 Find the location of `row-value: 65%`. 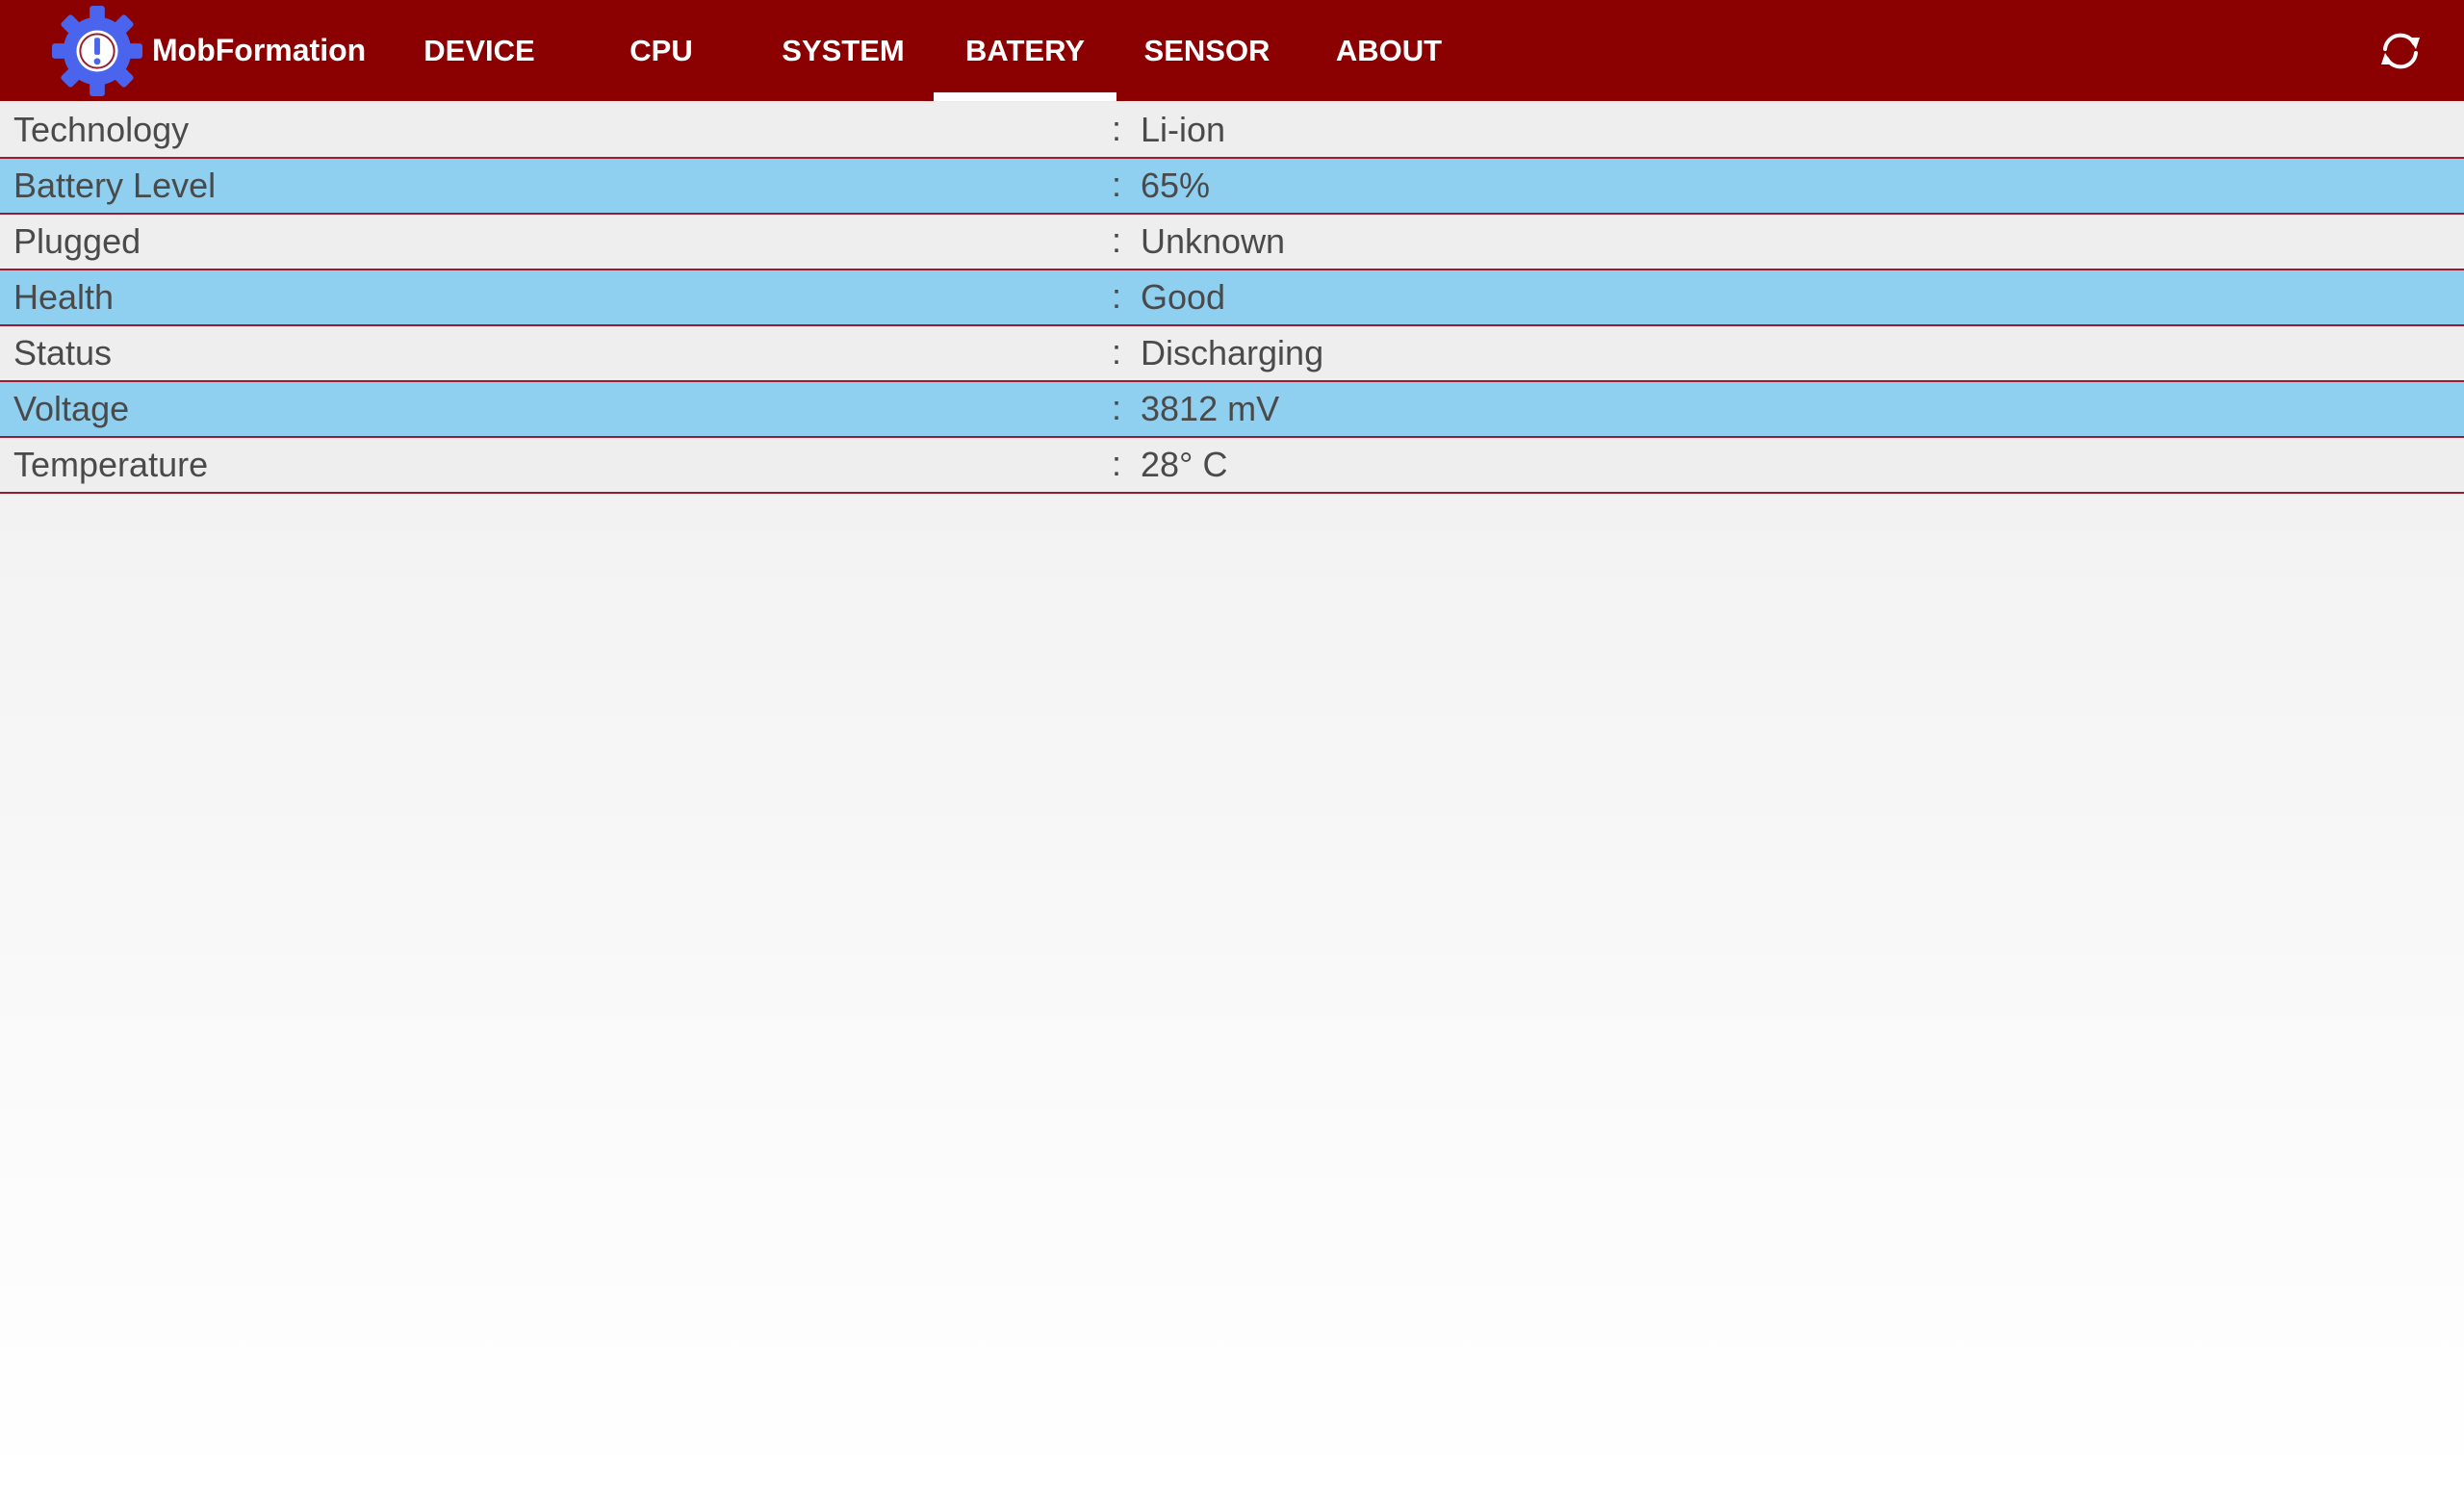

row-value: 65% is located at coordinates (1176, 186).